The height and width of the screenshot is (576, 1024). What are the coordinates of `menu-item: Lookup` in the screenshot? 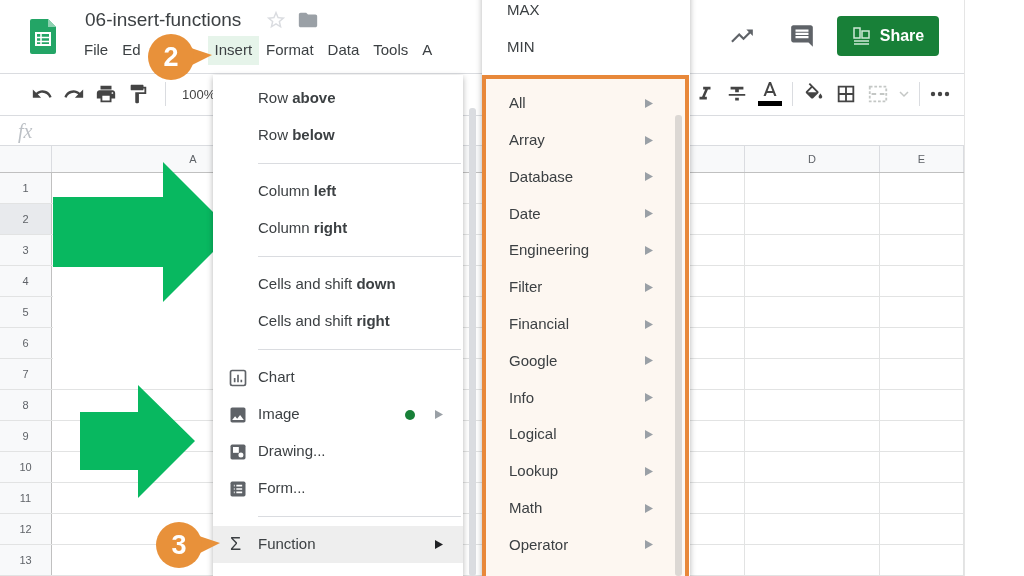 It's located at (585, 471).